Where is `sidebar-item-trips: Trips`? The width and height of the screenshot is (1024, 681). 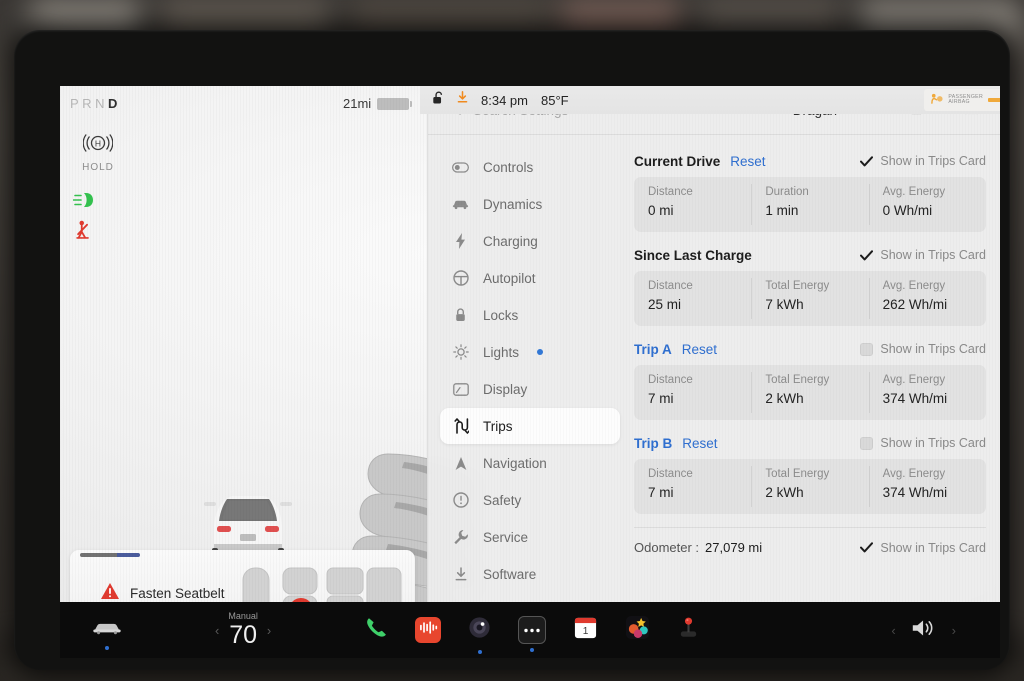
sidebar-item-trips: Trips is located at coordinates (530, 426).